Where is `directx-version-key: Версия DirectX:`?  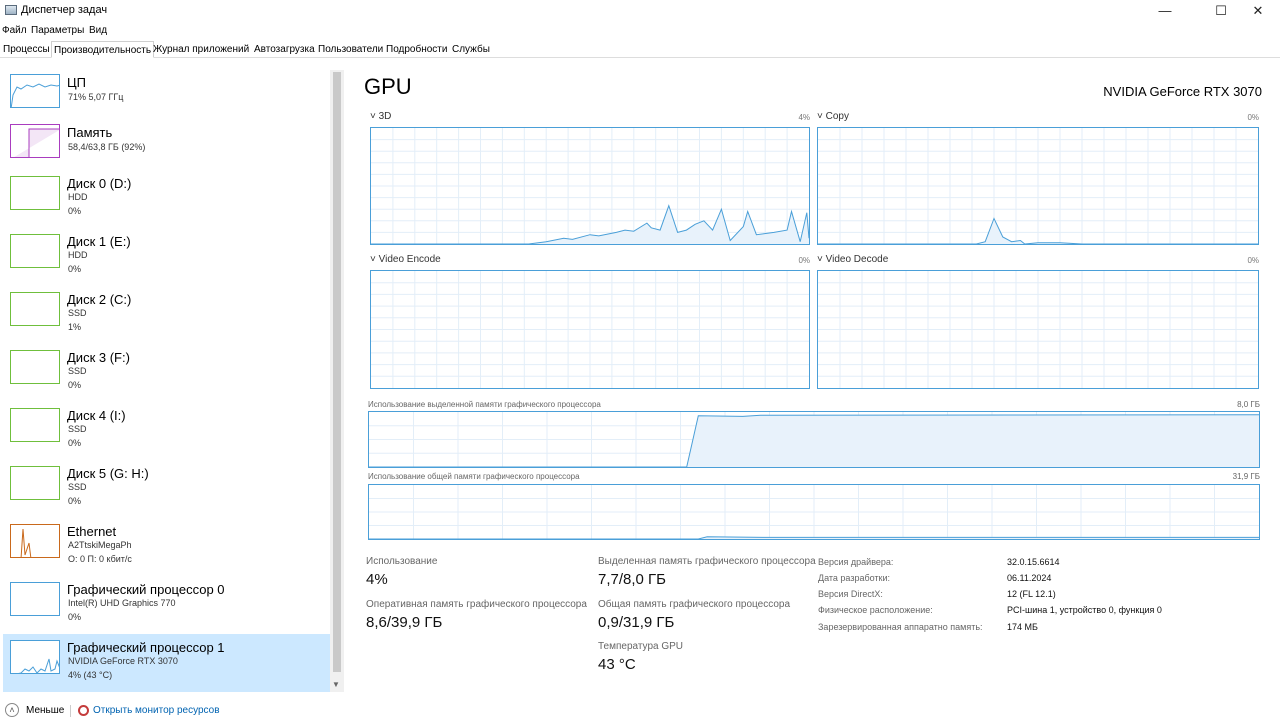 directx-version-key: Версия DirectX: is located at coordinates (850, 594).